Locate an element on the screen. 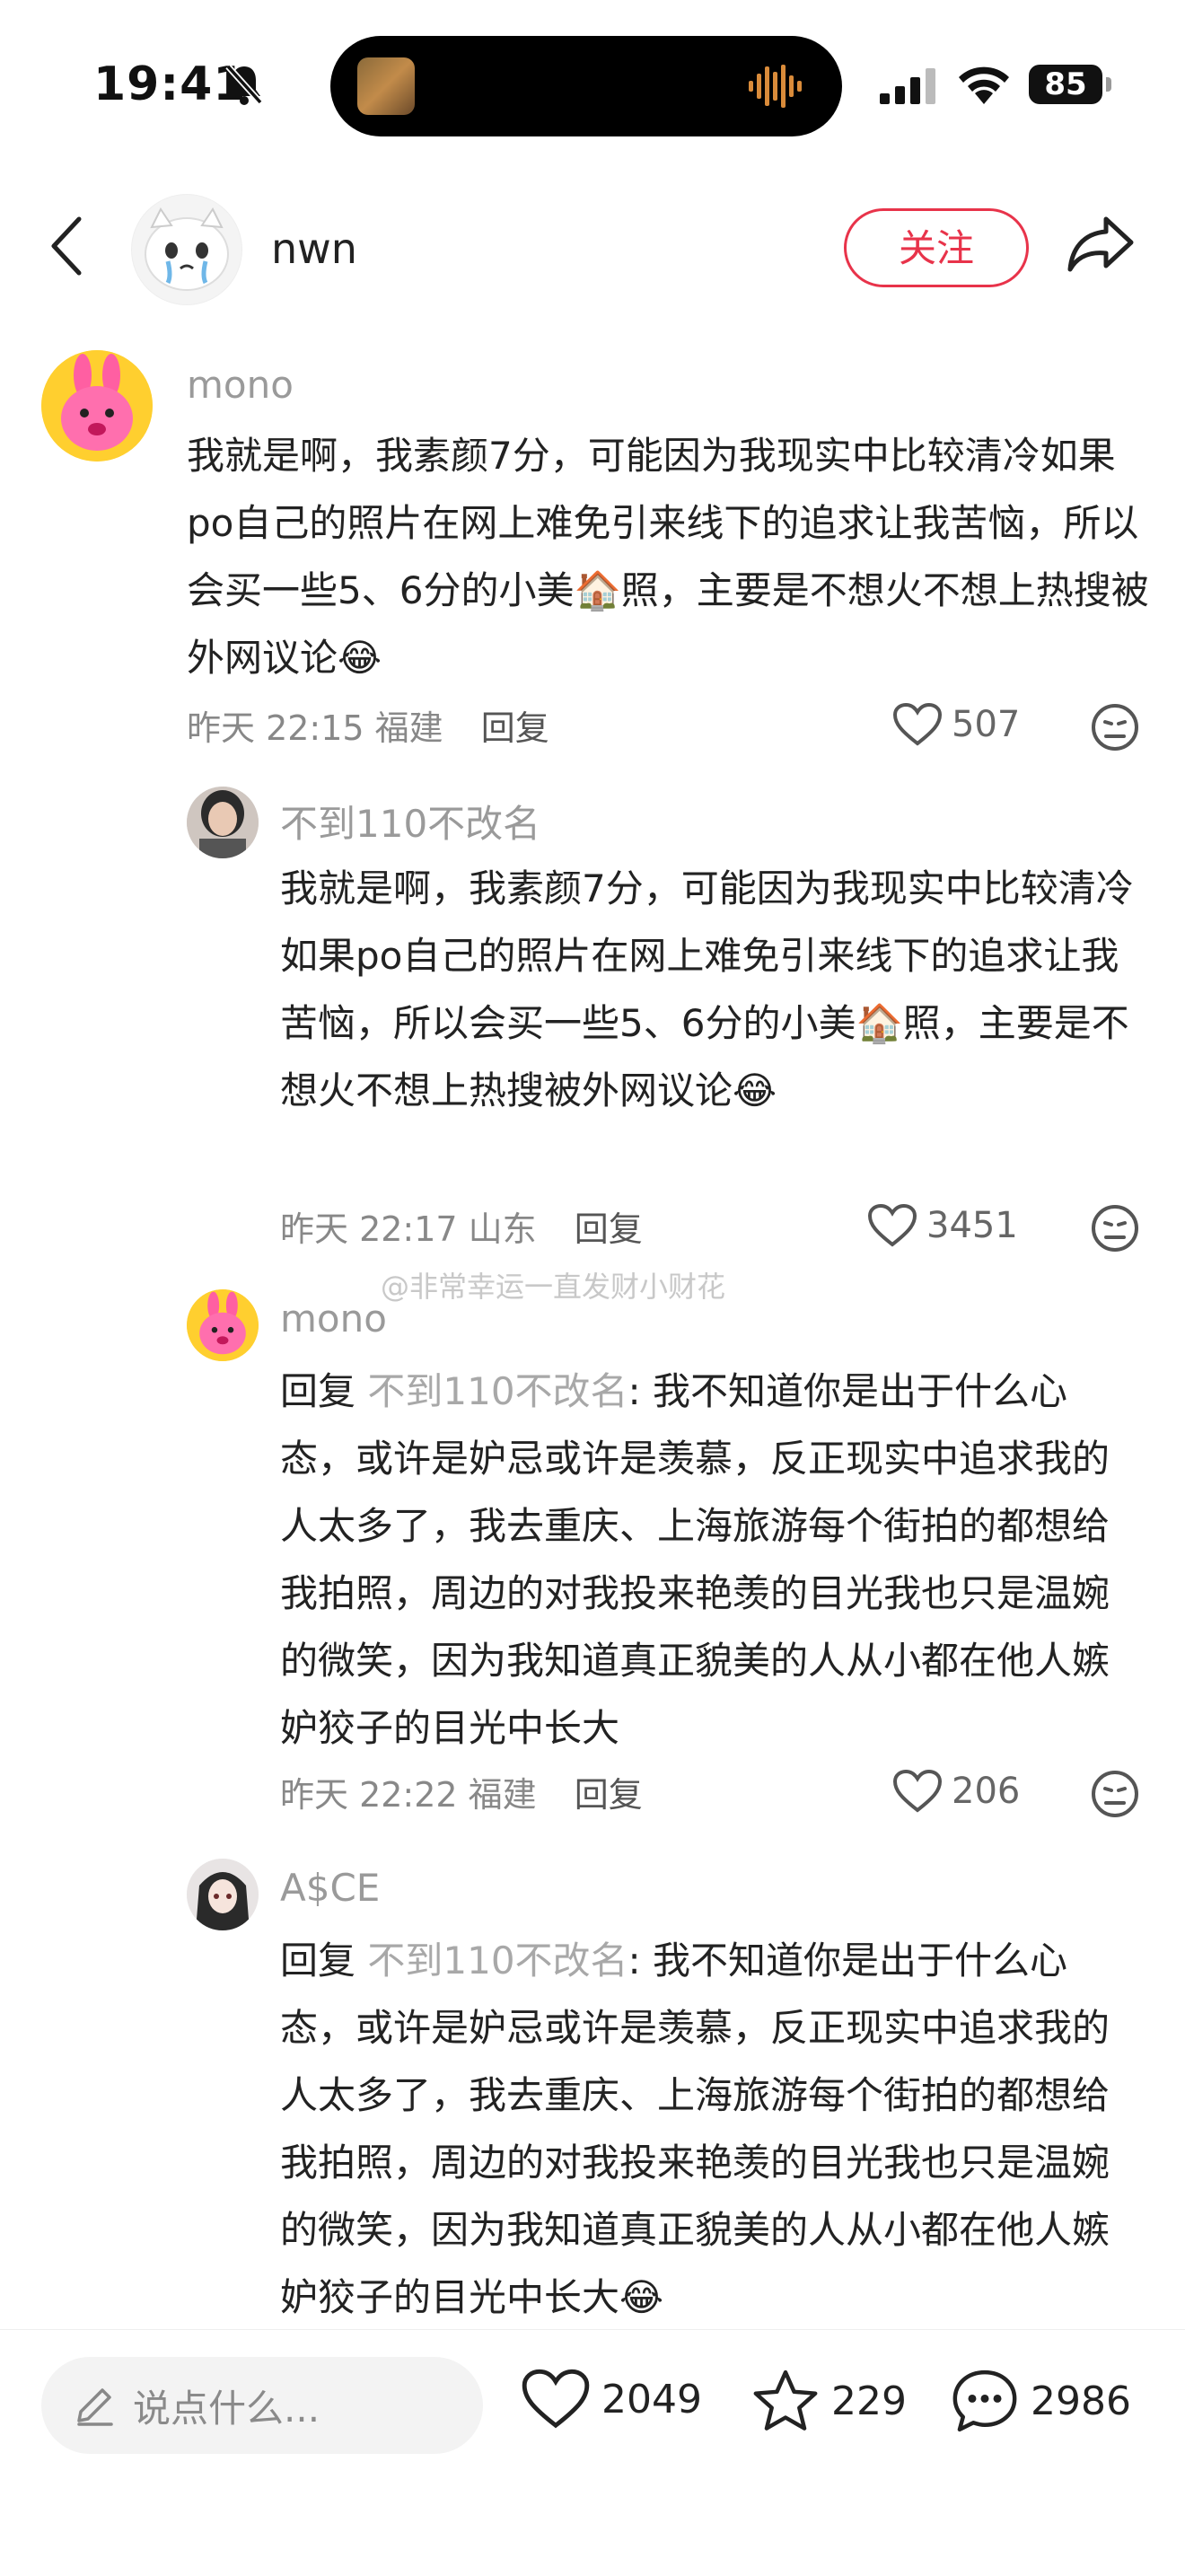 This screenshot has height=2576, width=1185. anime-girl-icon is located at coordinates (223, 1894).